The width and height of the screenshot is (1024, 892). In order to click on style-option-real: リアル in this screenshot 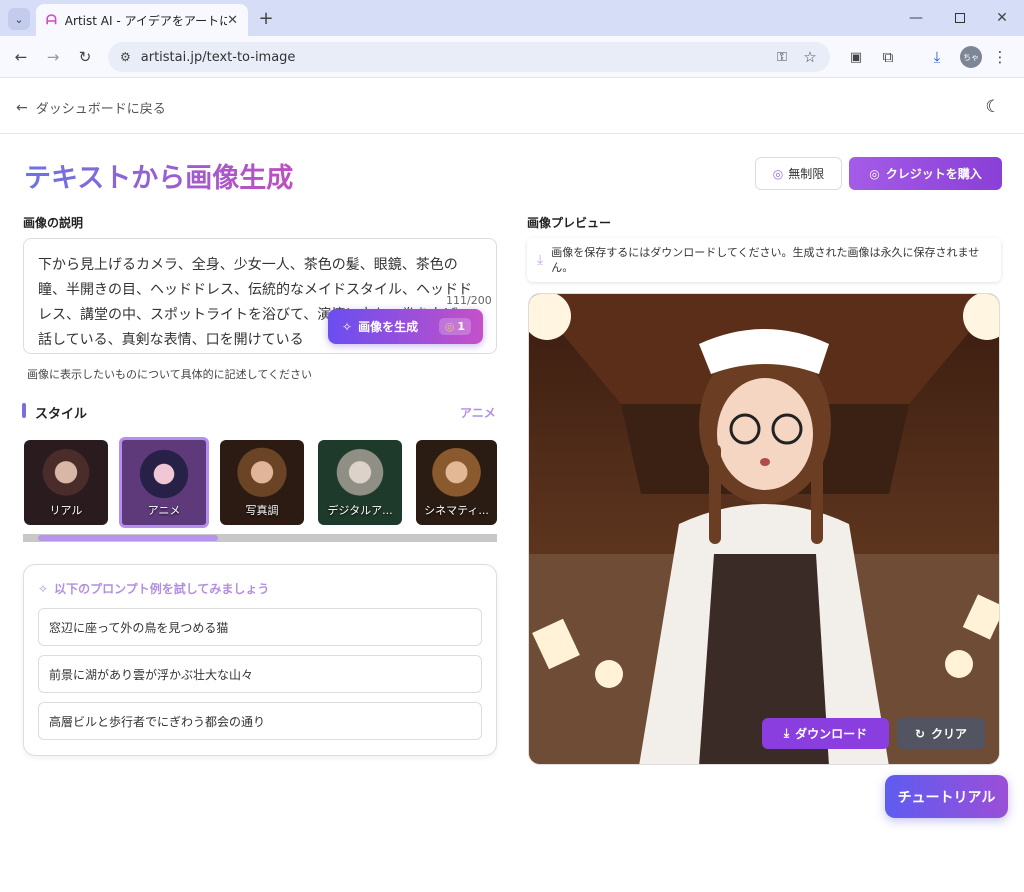, I will do `click(66, 482)`.